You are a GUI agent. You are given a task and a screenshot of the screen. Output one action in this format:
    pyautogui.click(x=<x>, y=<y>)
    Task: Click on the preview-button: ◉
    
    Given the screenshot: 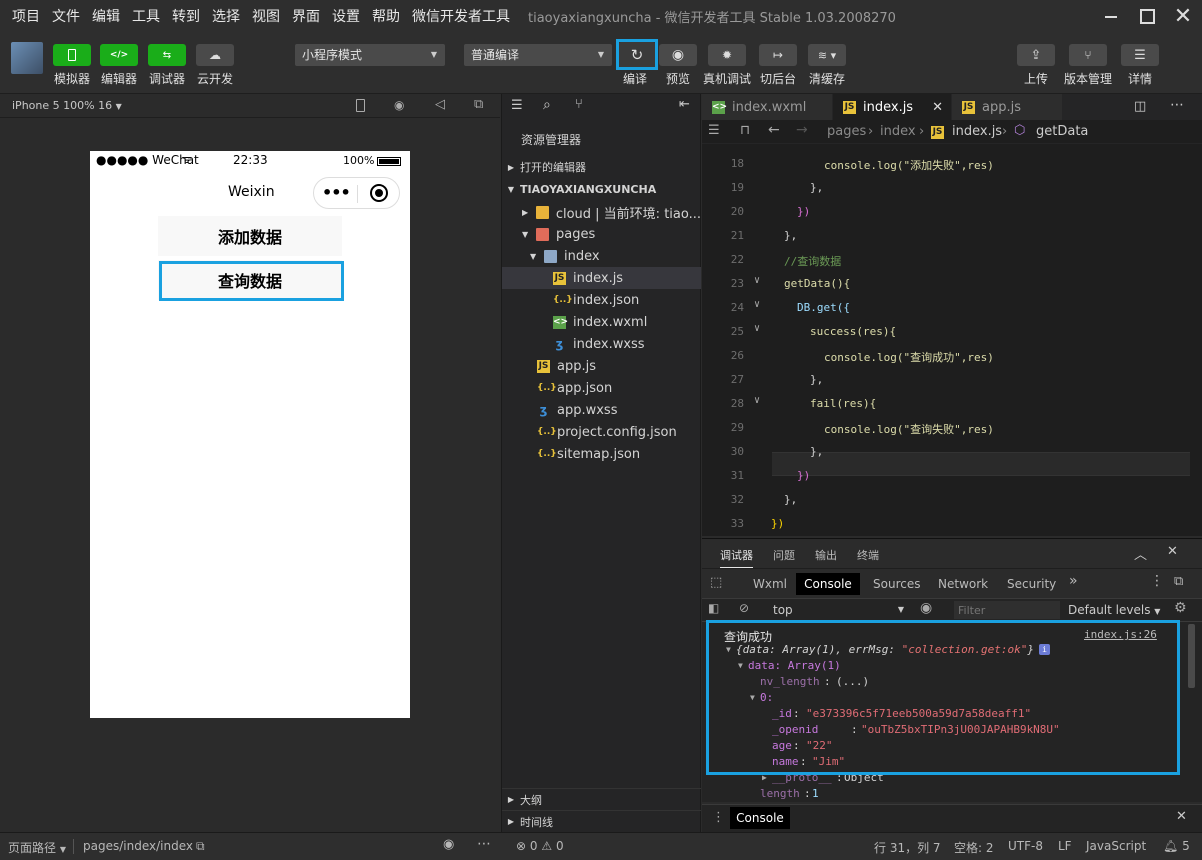 What is the action you would take?
    pyautogui.click(x=678, y=55)
    